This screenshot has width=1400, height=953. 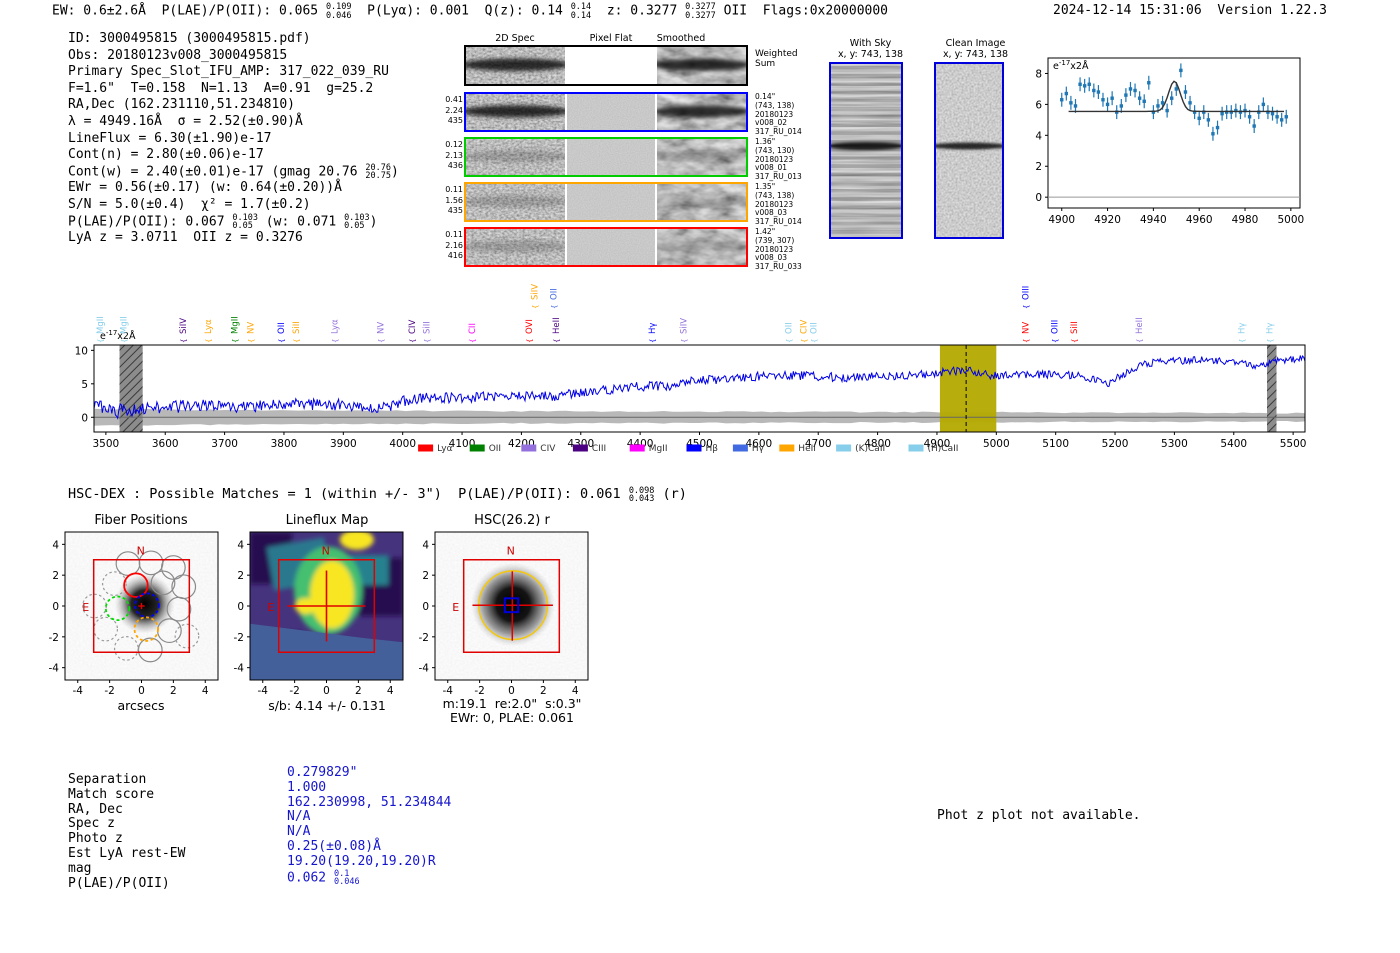 I want to click on line-label-group: {OIII, so click(x=1026, y=297).